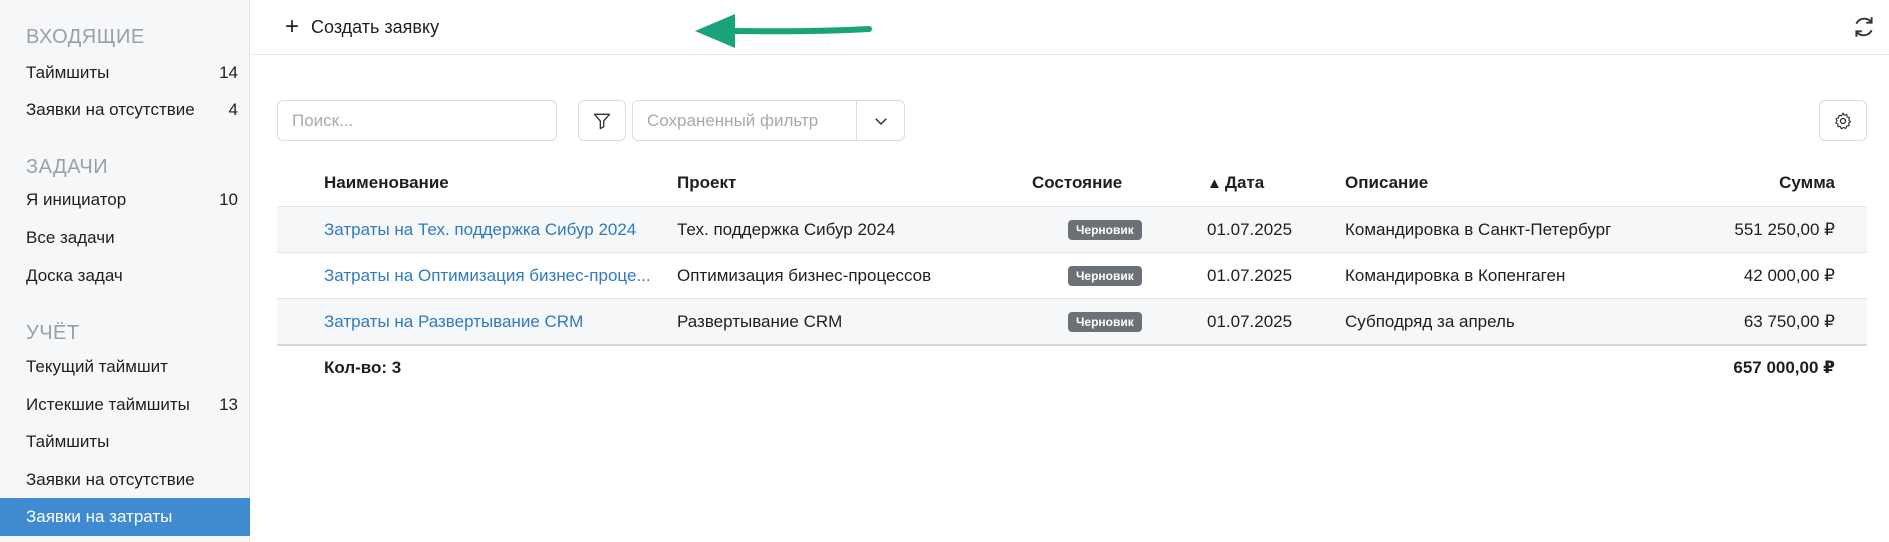 This screenshot has height=542, width=1889. Describe the element at coordinates (85, 37) in the screenshot. I see `section-title-inbox: ВХОДЯЩИЕ` at that location.